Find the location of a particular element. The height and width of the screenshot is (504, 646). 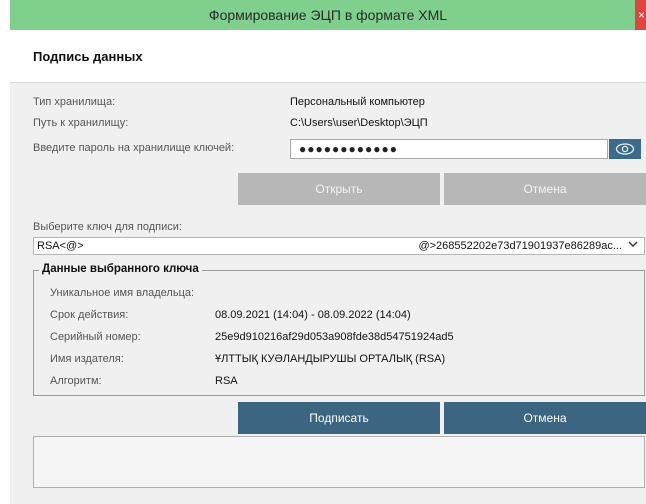

open-button: Открыть is located at coordinates (339, 189).